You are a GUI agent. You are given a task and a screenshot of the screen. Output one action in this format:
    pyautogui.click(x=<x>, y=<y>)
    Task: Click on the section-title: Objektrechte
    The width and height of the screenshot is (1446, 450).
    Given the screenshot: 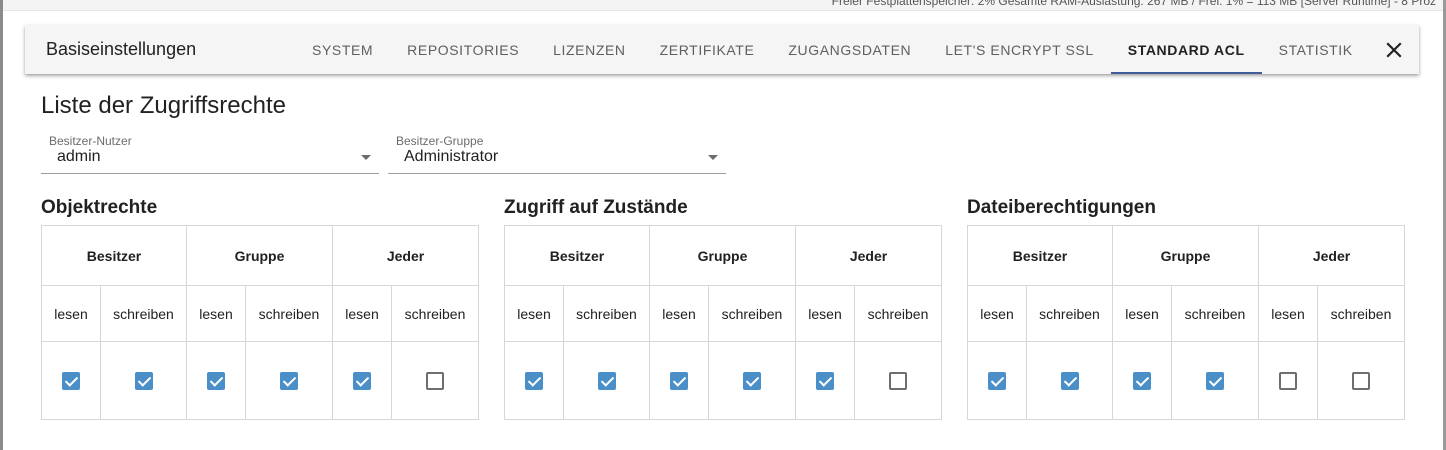 What is the action you would take?
    pyautogui.click(x=99, y=207)
    